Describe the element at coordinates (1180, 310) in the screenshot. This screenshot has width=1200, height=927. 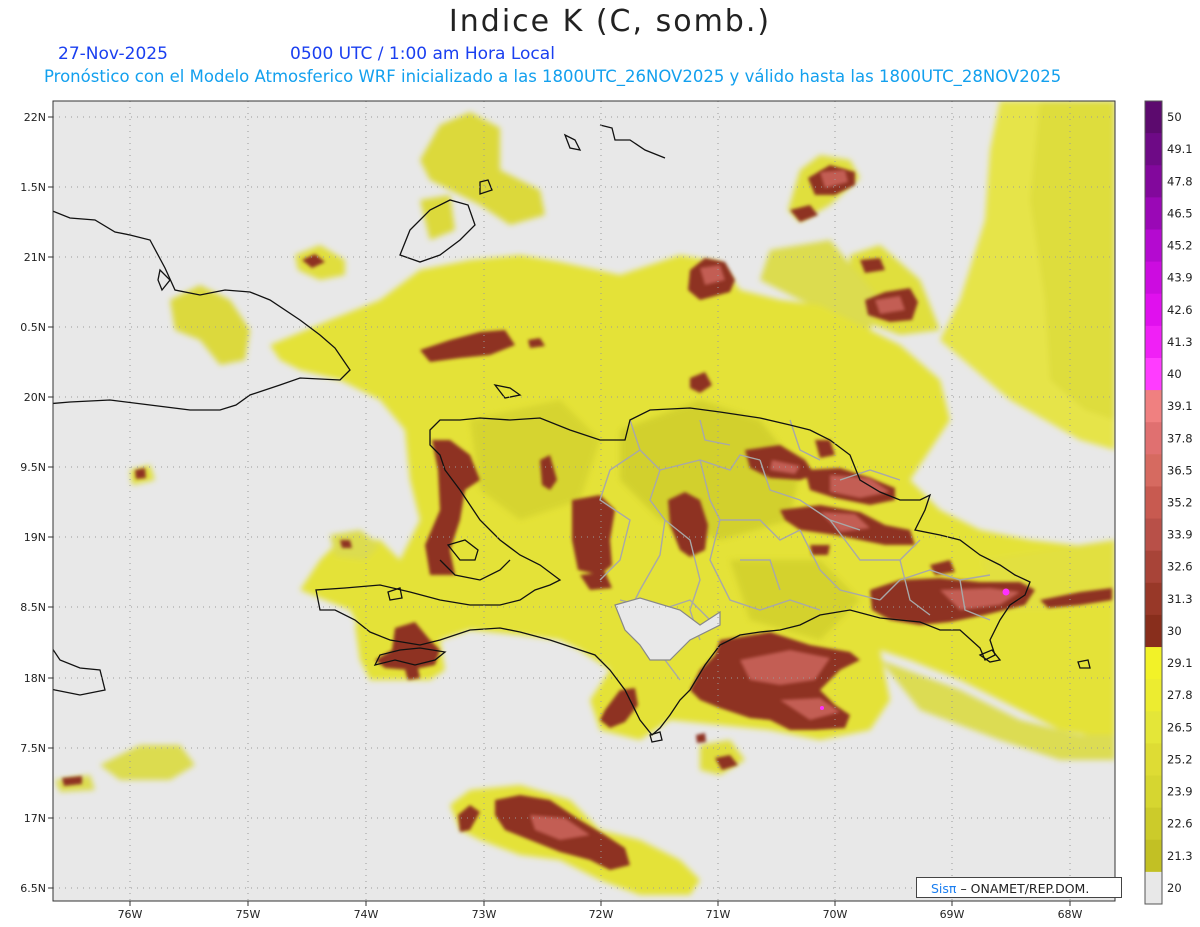
I see `colorbar-label: 42.6` at that location.